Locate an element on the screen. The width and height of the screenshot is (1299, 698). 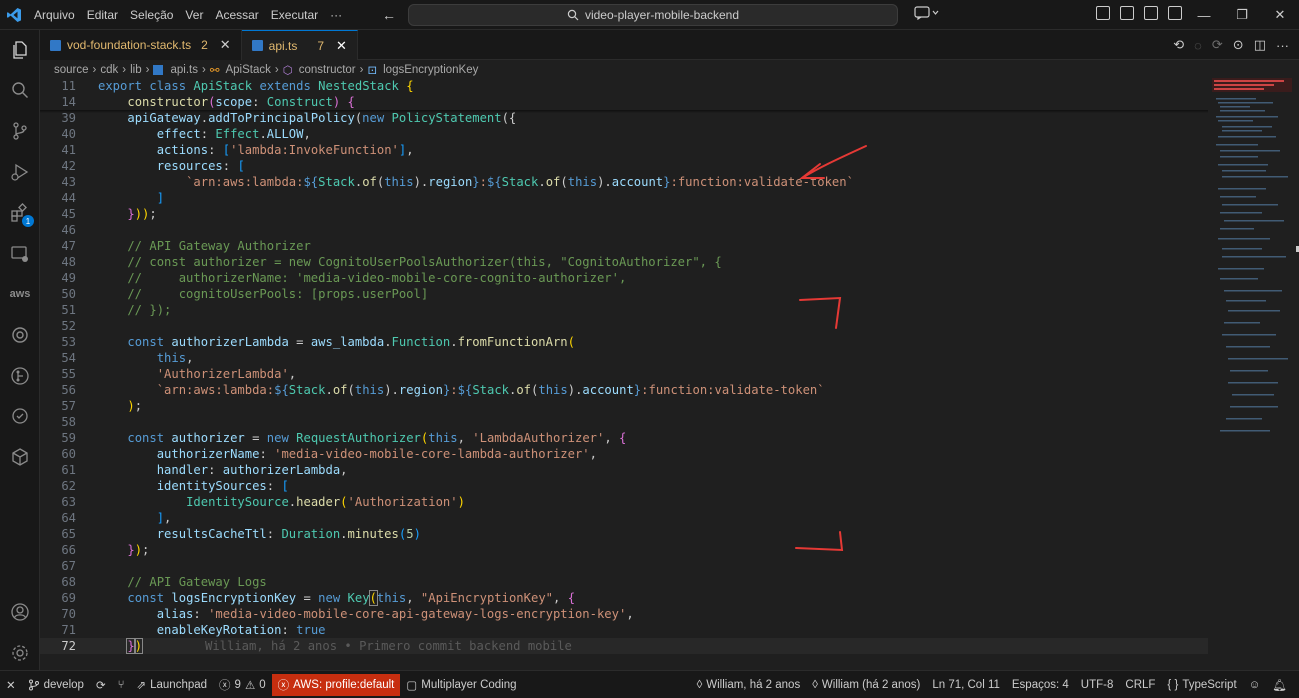
breadcrumb-folder: cdk is located at coordinates (109, 70).